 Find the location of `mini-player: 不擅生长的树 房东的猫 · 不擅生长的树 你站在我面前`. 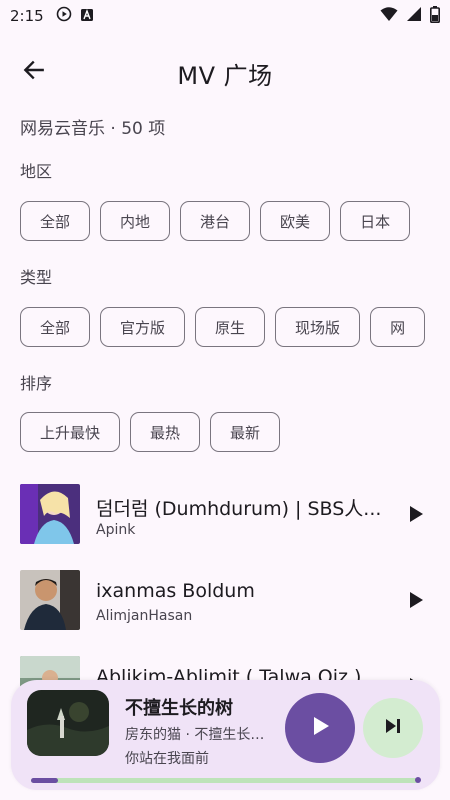

mini-player: 不擅生长的树 房东的猫 · 不擅生长的树 你站在我面前 is located at coordinates (225, 735).